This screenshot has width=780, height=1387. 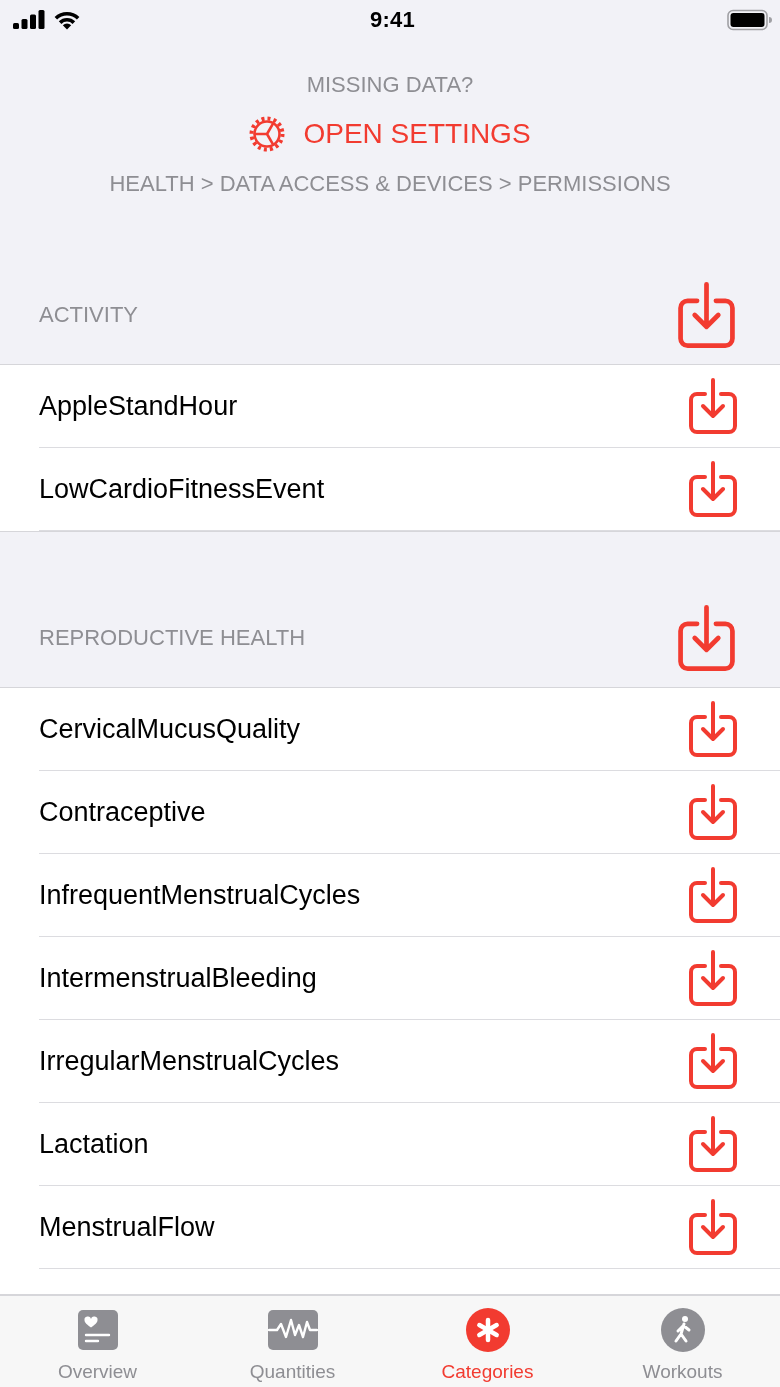 What do you see at coordinates (172, 638) in the screenshot?
I see `section-title: REPRODUCTIVE HEALTH` at bounding box center [172, 638].